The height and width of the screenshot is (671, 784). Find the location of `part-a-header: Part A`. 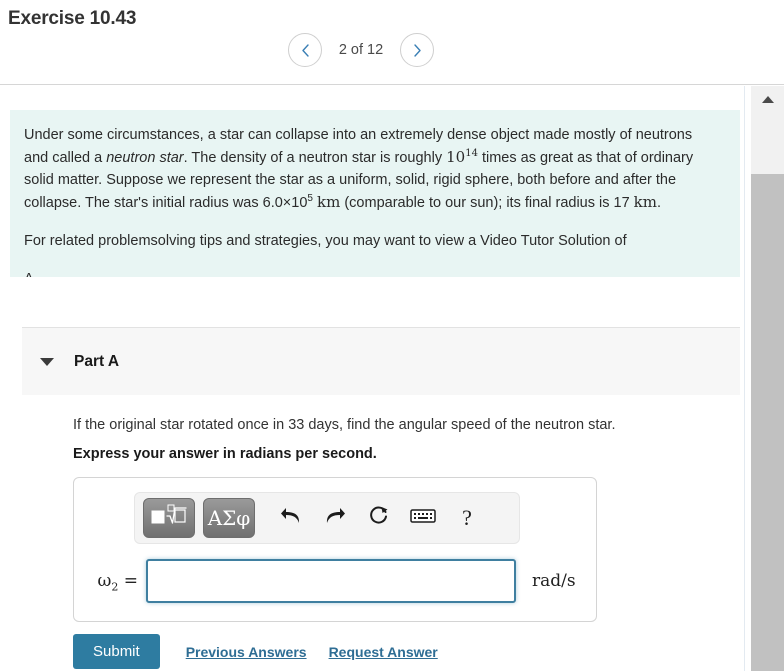

part-a-header: Part A is located at coordinates (381, 361).